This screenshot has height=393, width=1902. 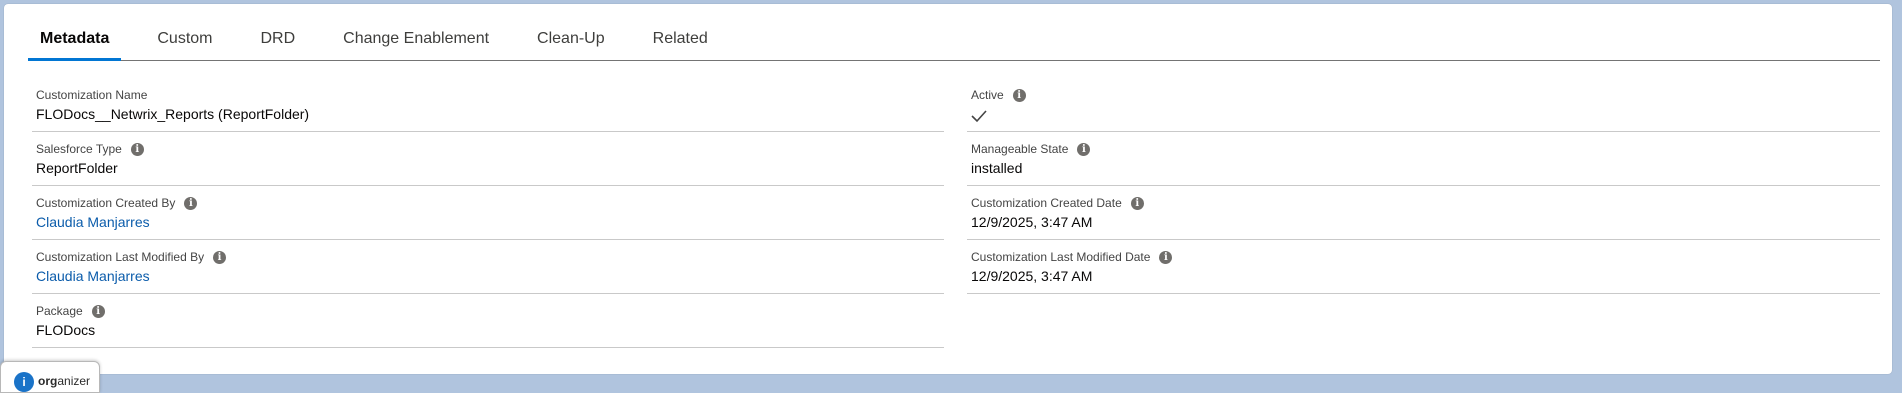 I want to click on field-label: Package i, so click(x=70, y=311).